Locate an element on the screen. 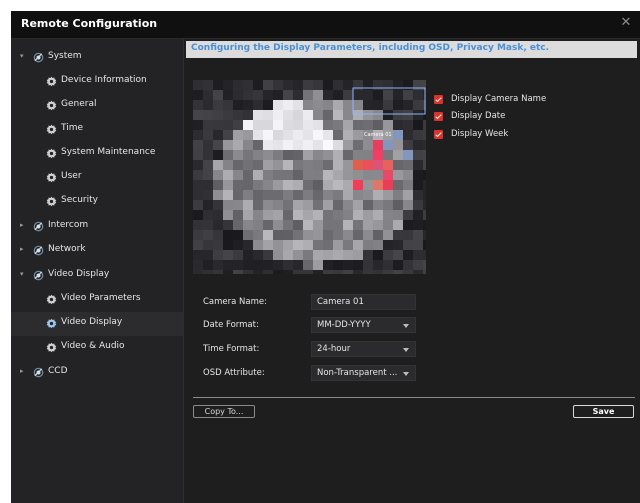 The height and width of the screenshot is (503, 640). camera-name-input: Camera 01 is located at coordinates (363, 302).